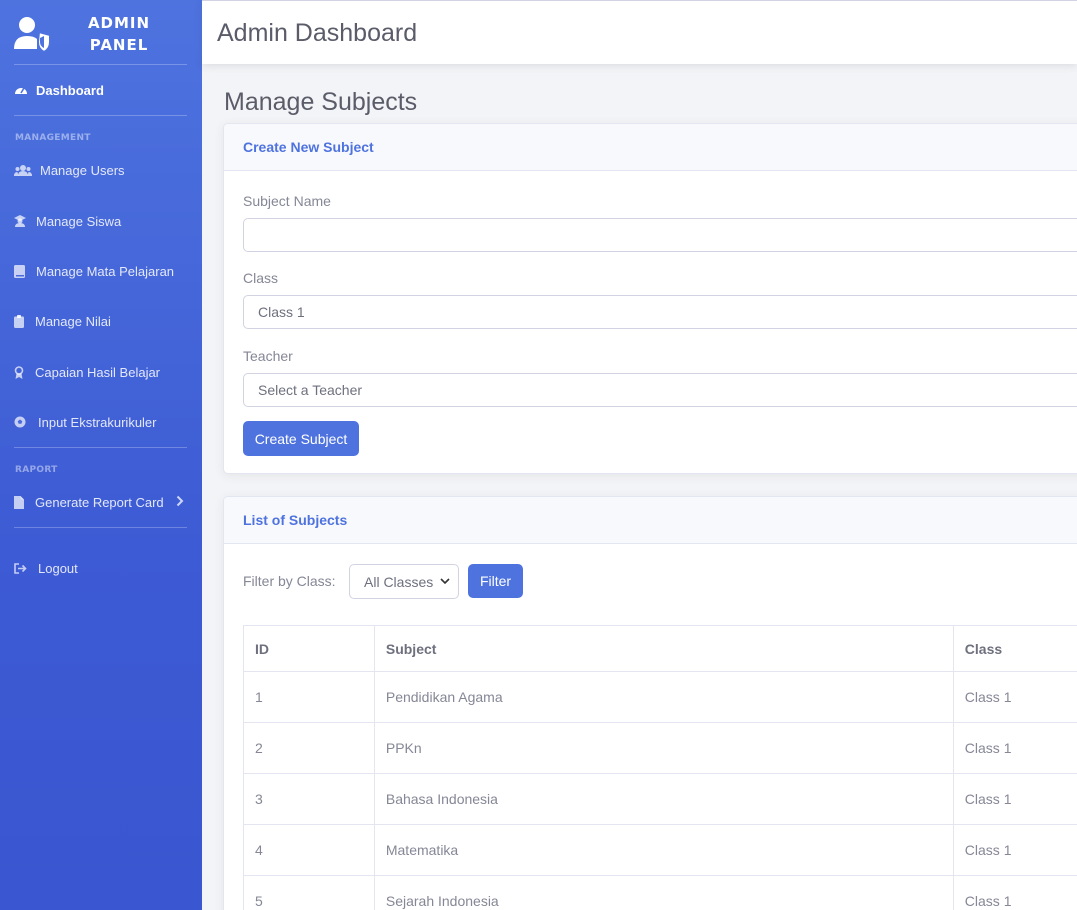 The width and height of the screenshot is (1077, 910). What do you see at coordinates (180, 501) in the screenshot?
I see `chevron-right-icon` at bounding box center [180, 501].